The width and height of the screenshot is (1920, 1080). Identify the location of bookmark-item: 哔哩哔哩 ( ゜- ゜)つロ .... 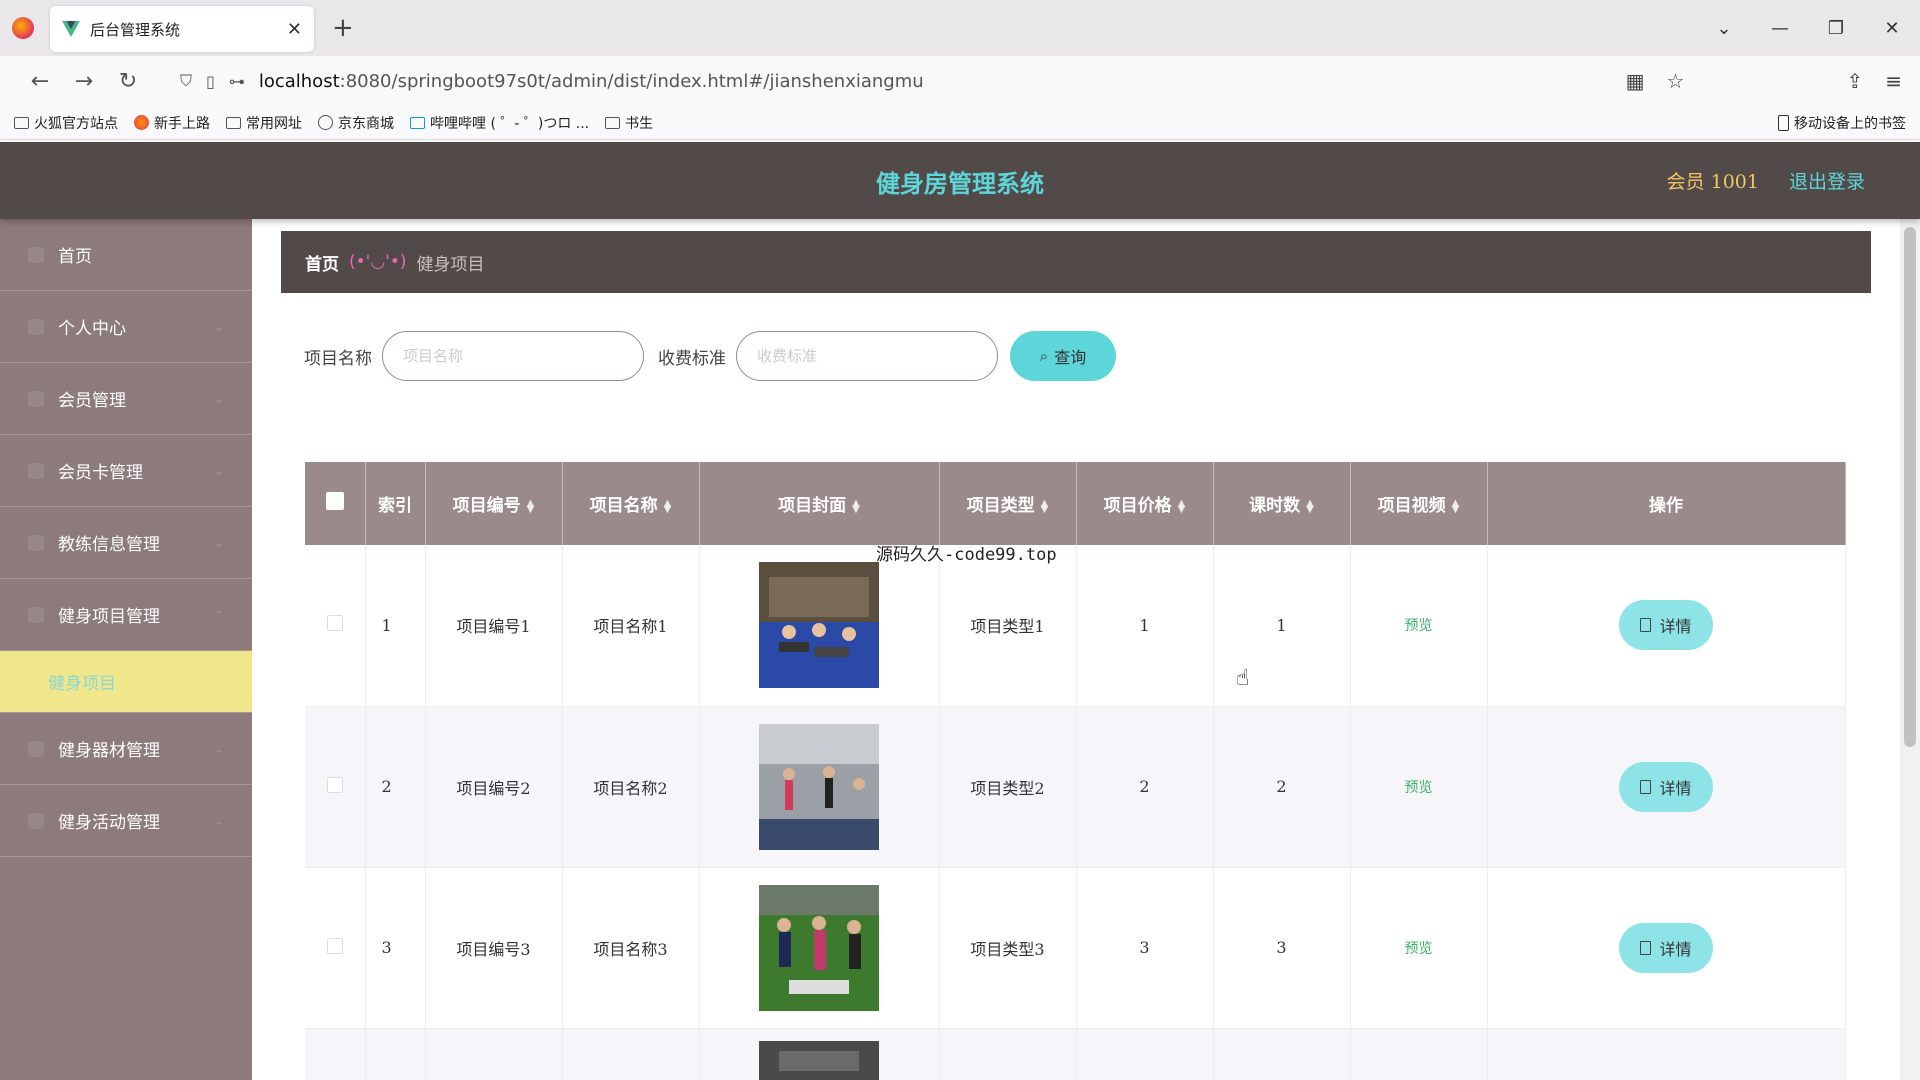
(499, 123).